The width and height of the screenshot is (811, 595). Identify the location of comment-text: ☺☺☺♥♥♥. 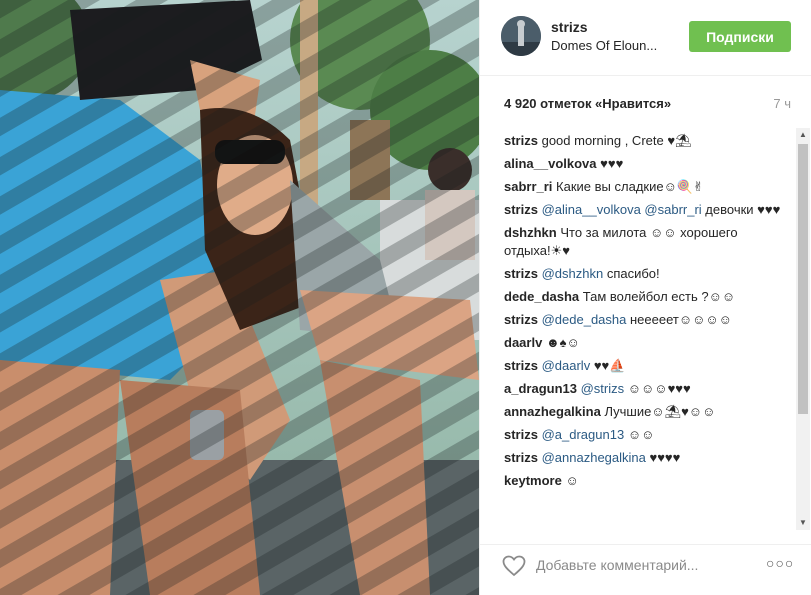
(657, 388).